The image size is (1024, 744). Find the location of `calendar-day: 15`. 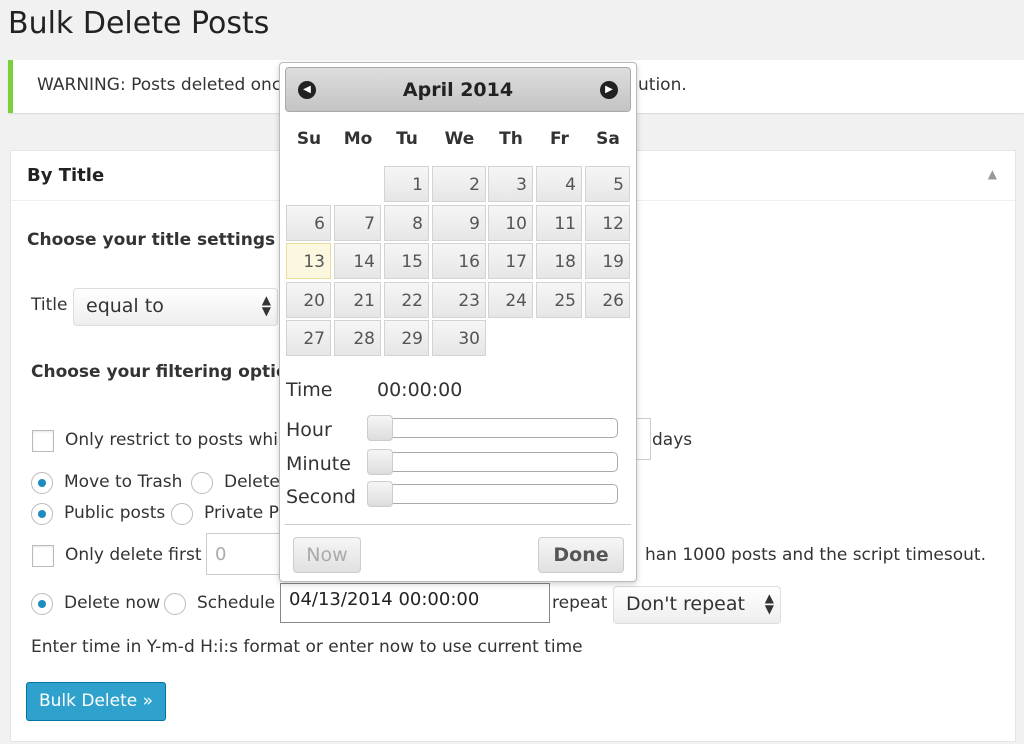

calendar-day: 15 is located at coordinates (406, 261).